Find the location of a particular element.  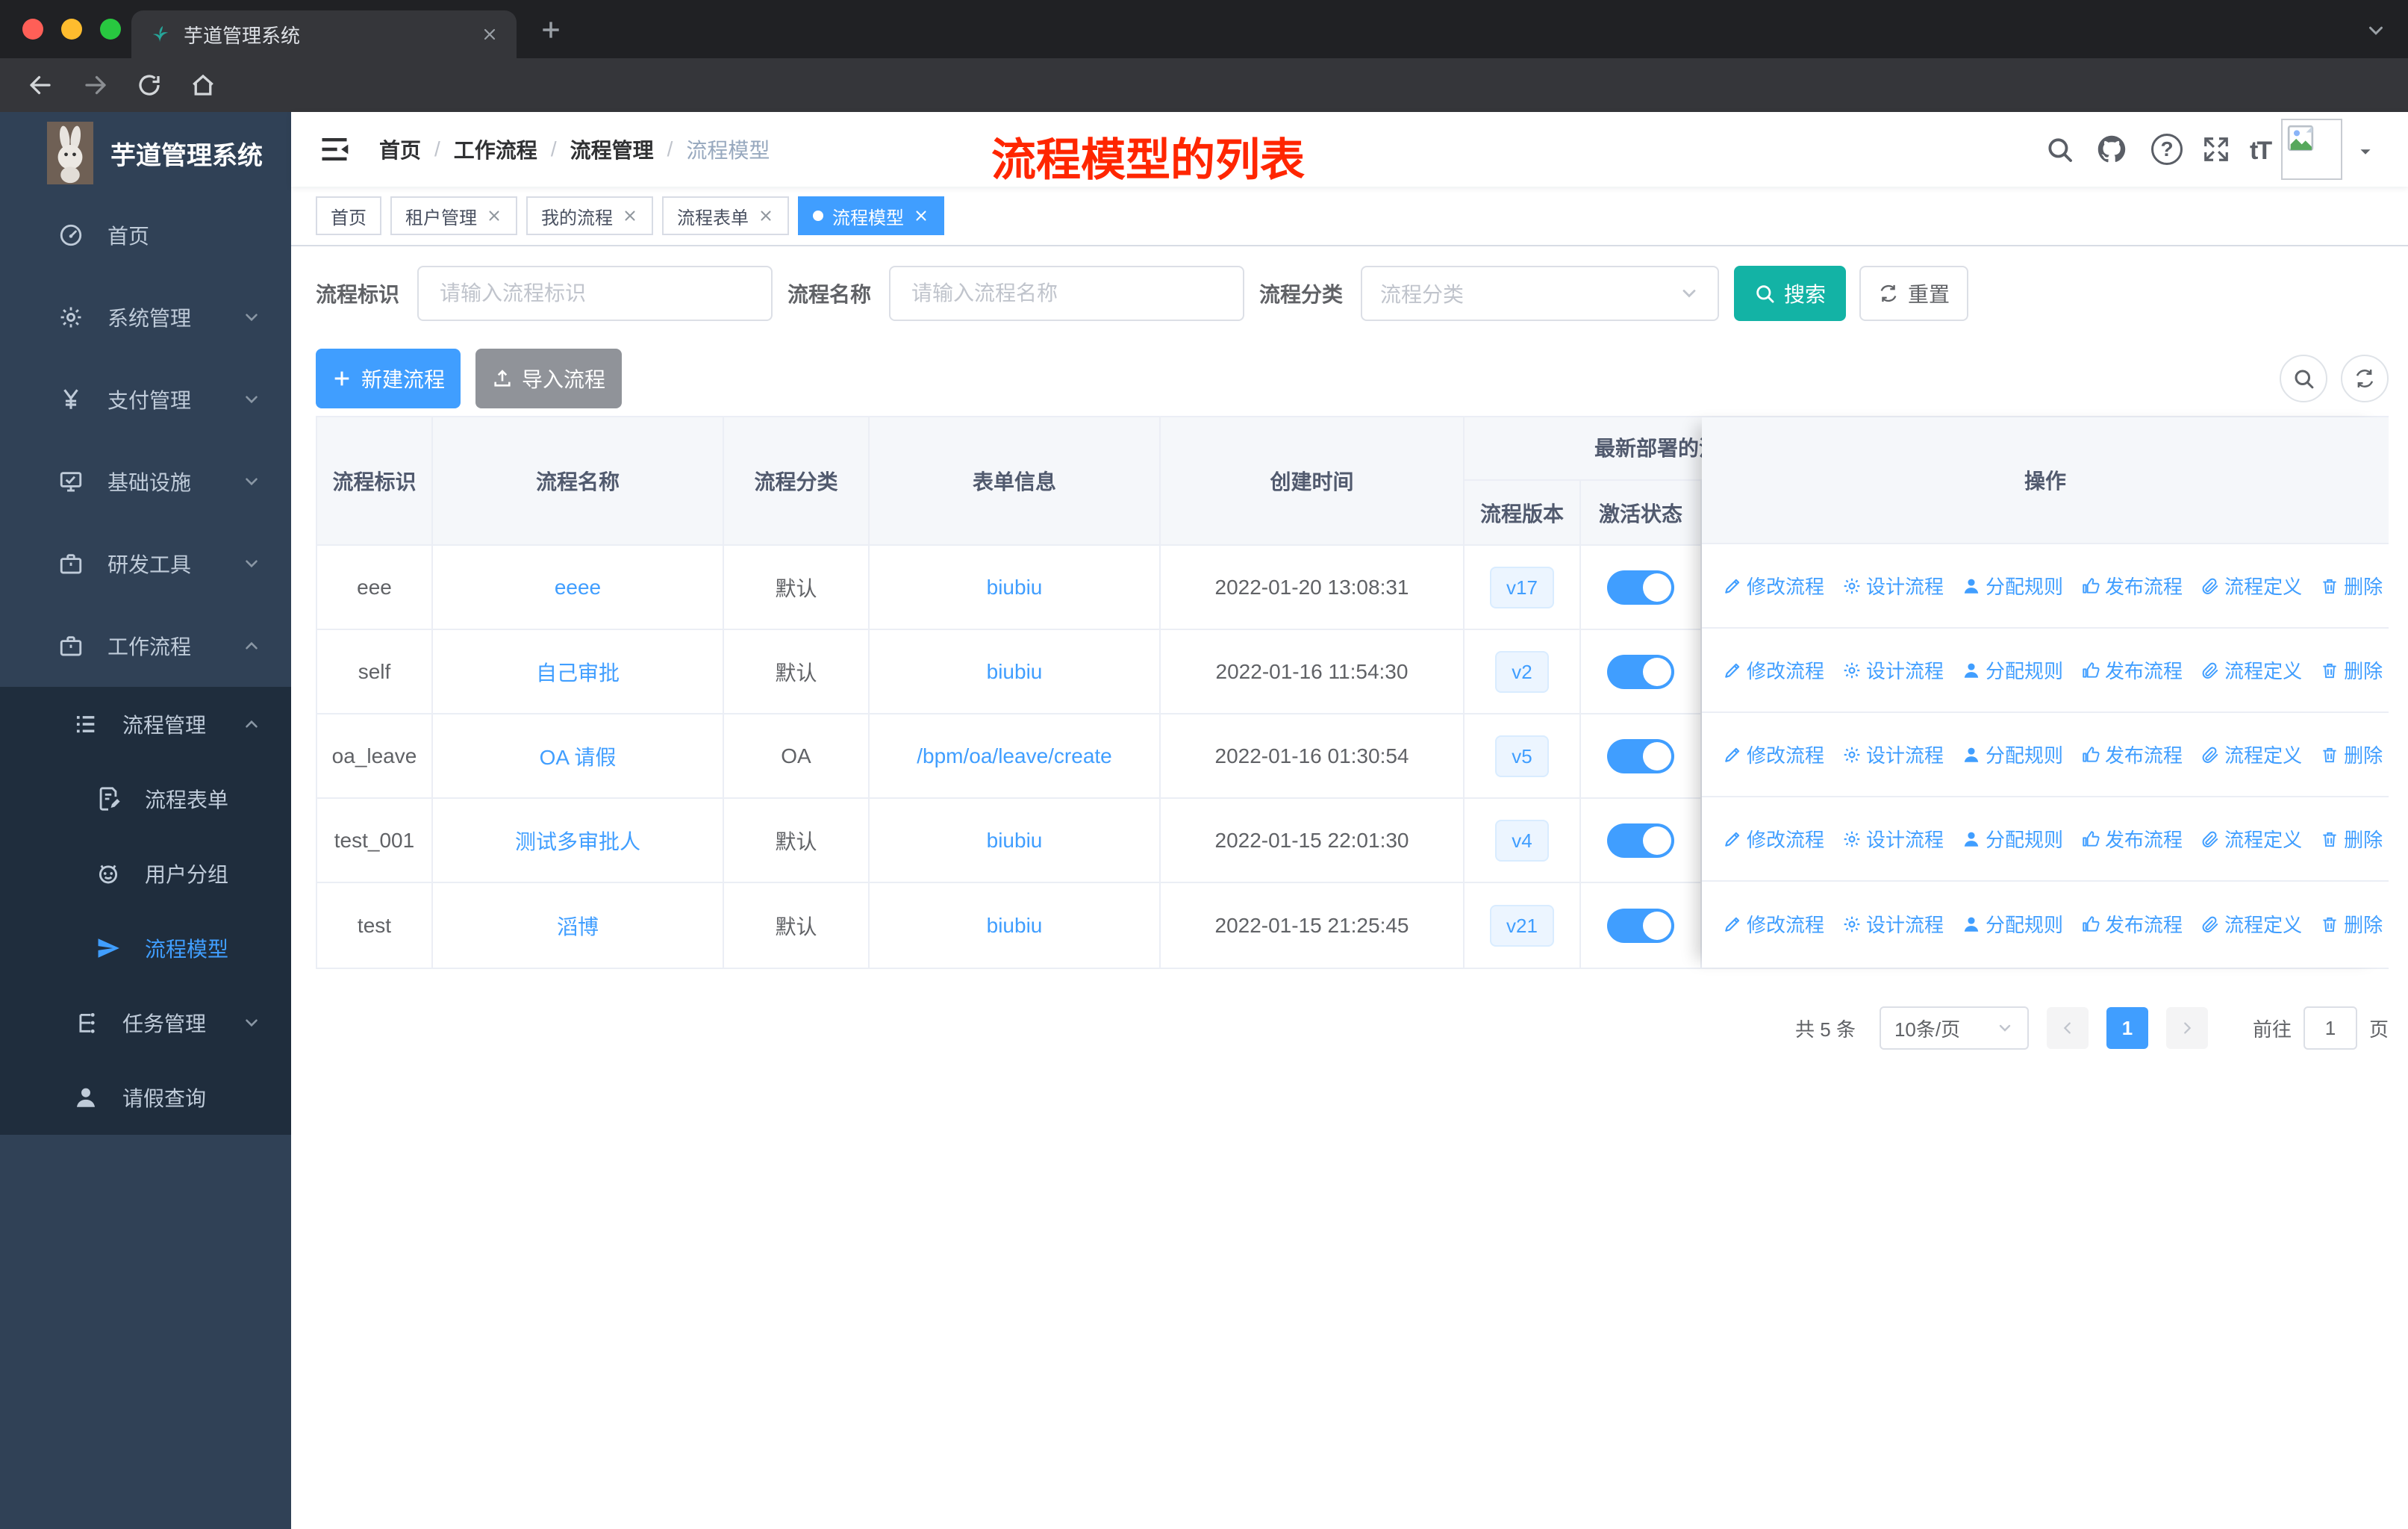

search-button: 搜索 is located at coordinates (1790, 293).